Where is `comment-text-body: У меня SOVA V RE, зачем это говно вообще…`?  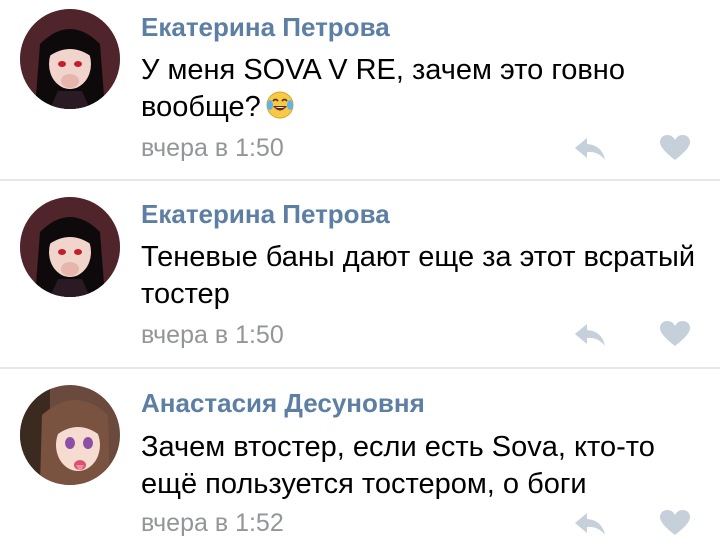 comment-text-body: У меня SOVA V RE, зачем это говно вообще… is located at coordinates (383, 88).